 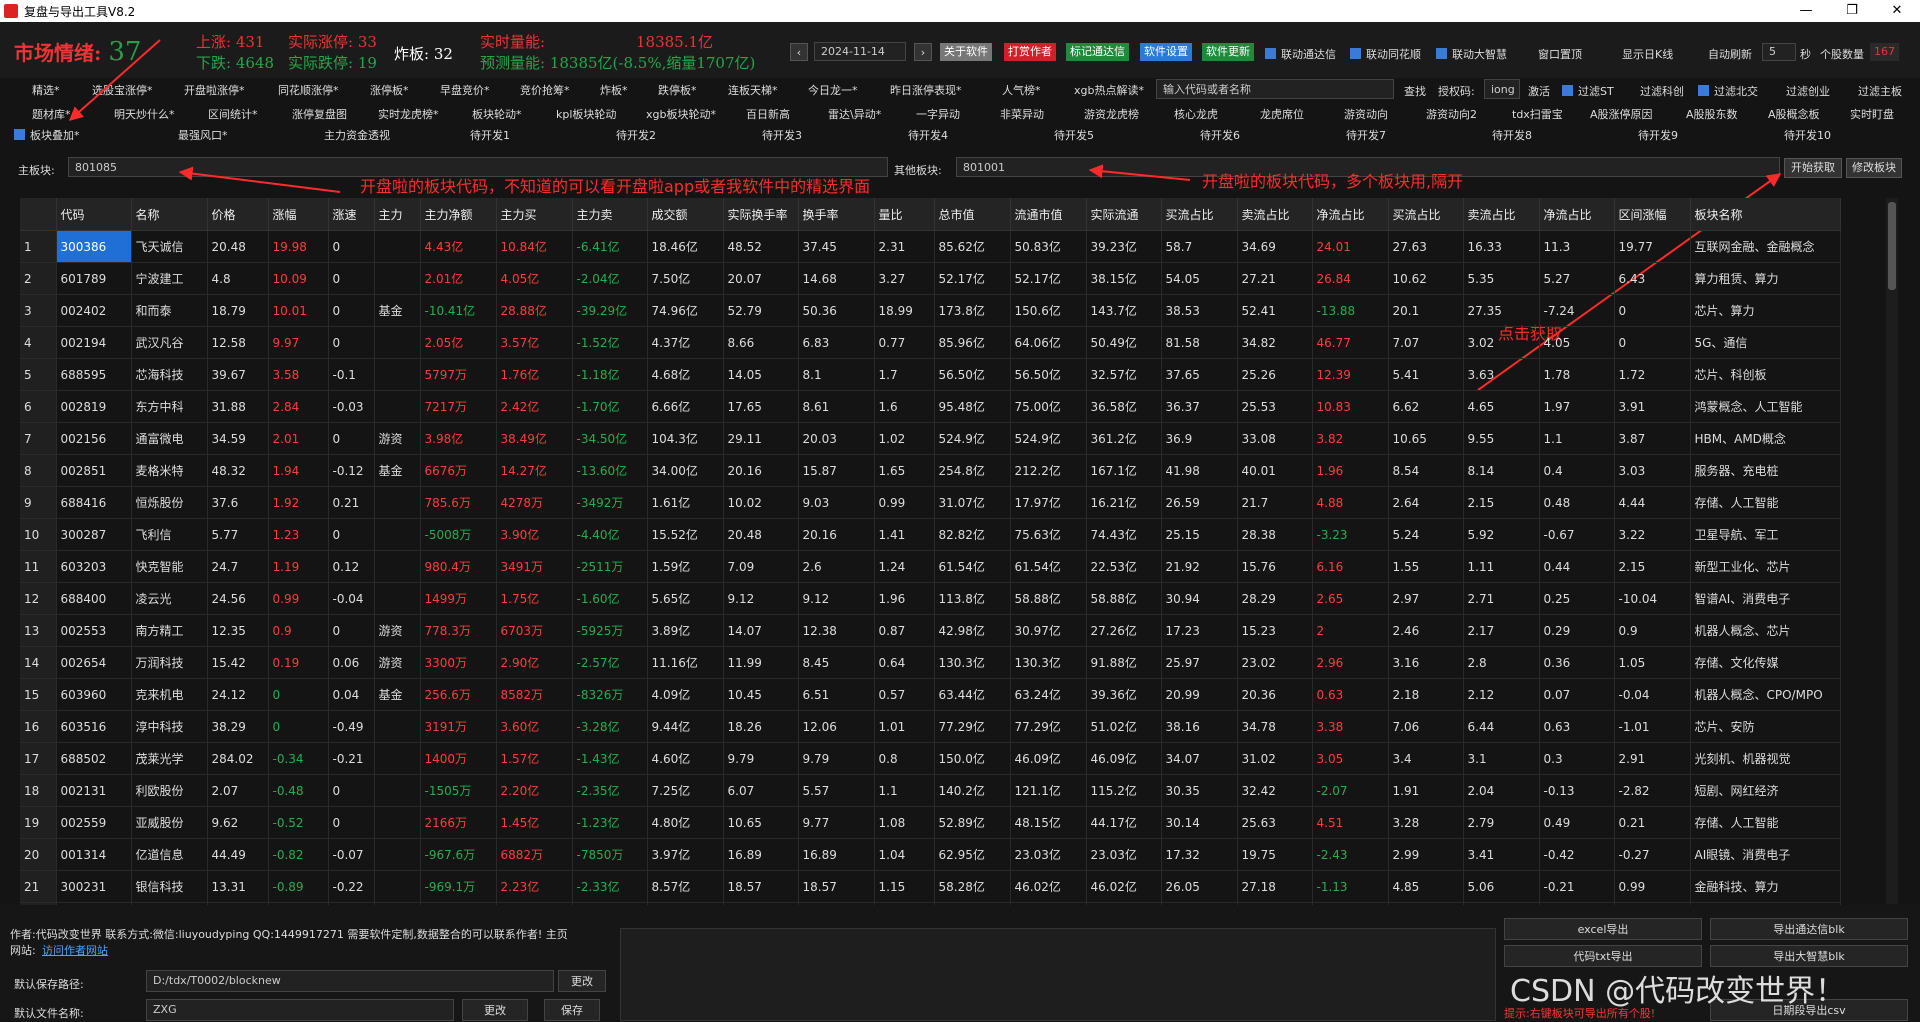 What do you see at coordinates (610, 342) in the screenshot?
I see `table-cell: -1.52亿` at bounding box center [610, 342].